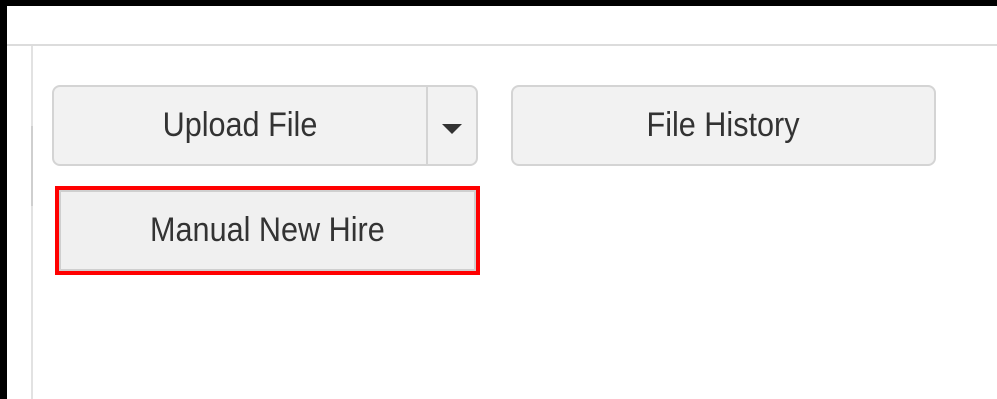  I want to click on manual-new-hire-button: Manual New Hire, so click(267, 230).